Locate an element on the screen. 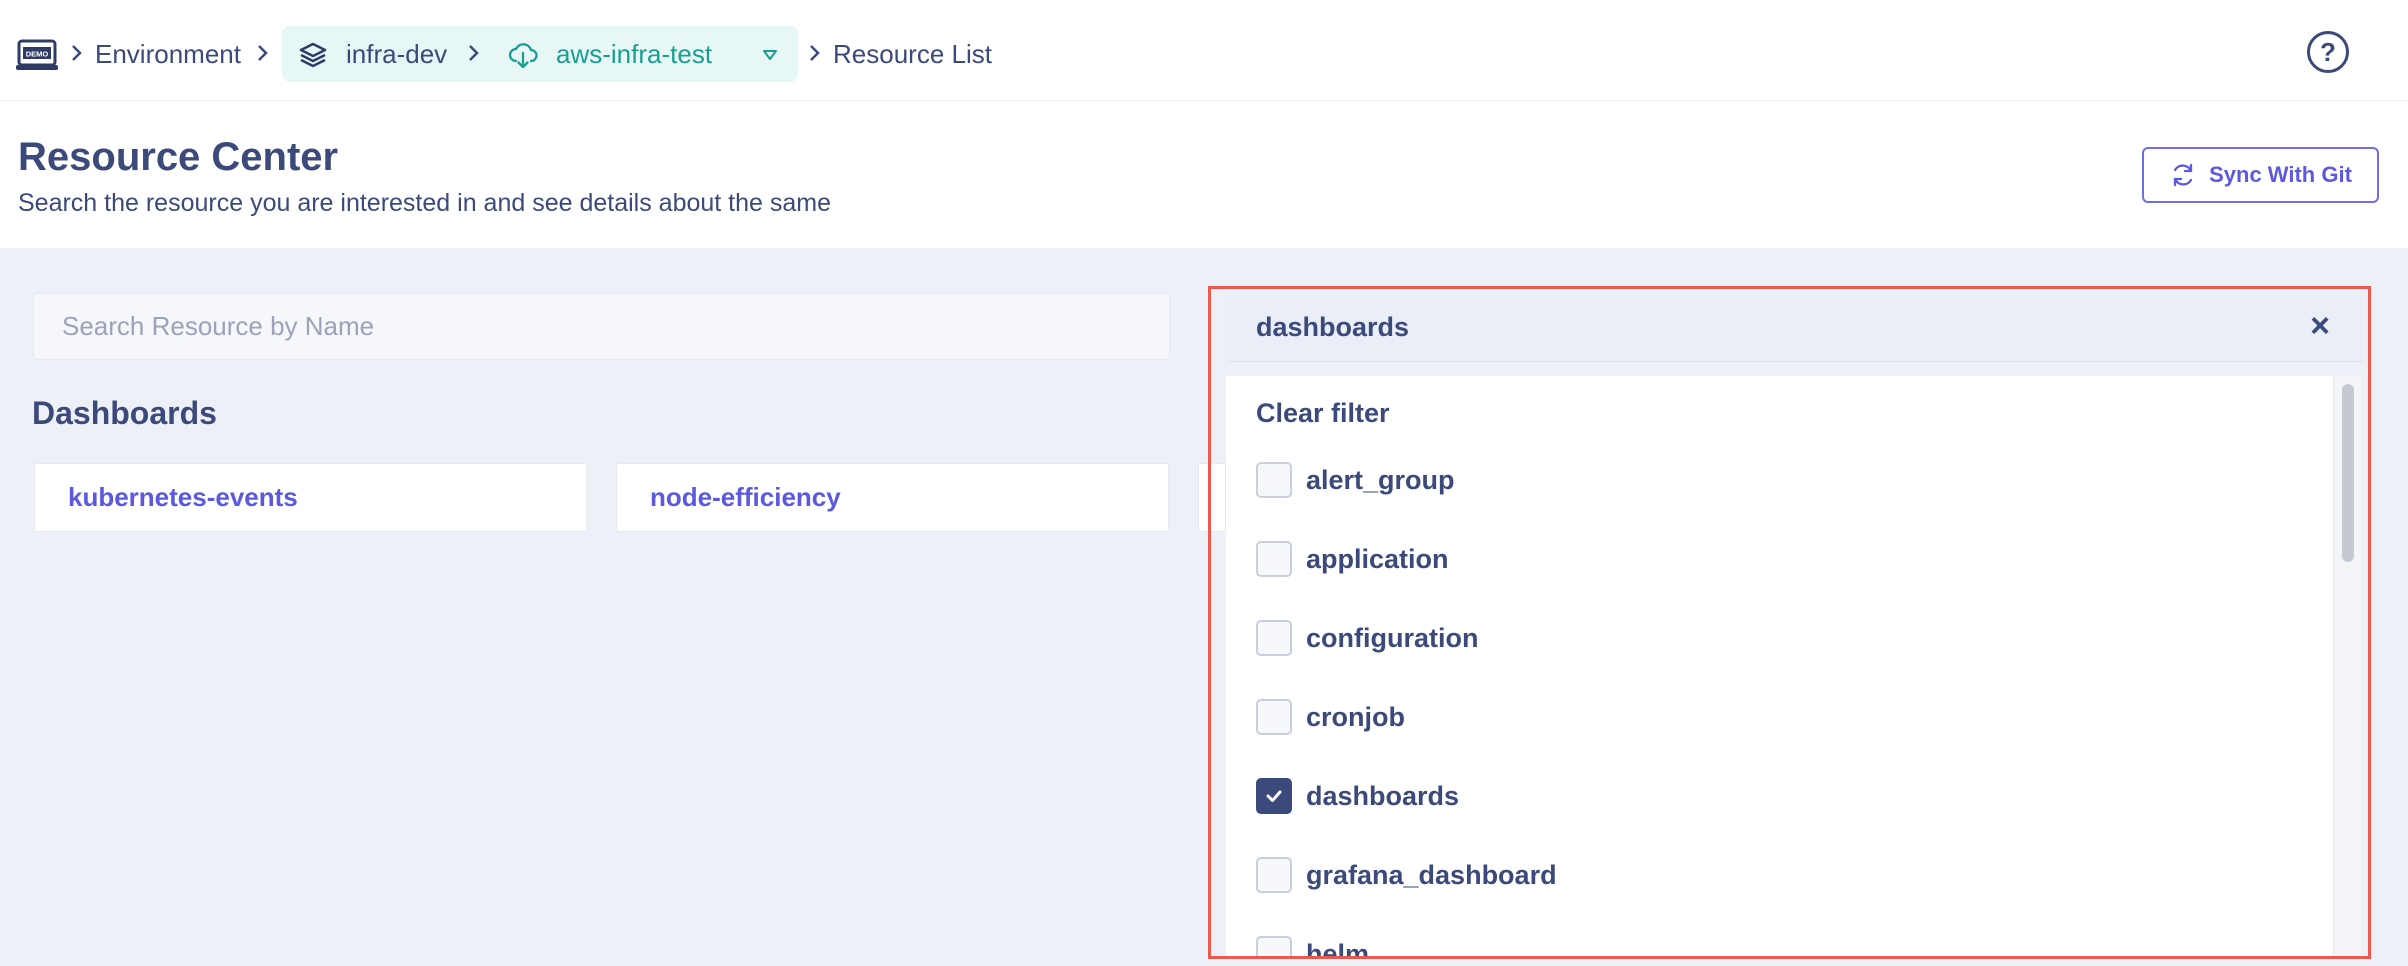 The image size is (2408, 966). search-resource-input is located at coordinates (601, 326).